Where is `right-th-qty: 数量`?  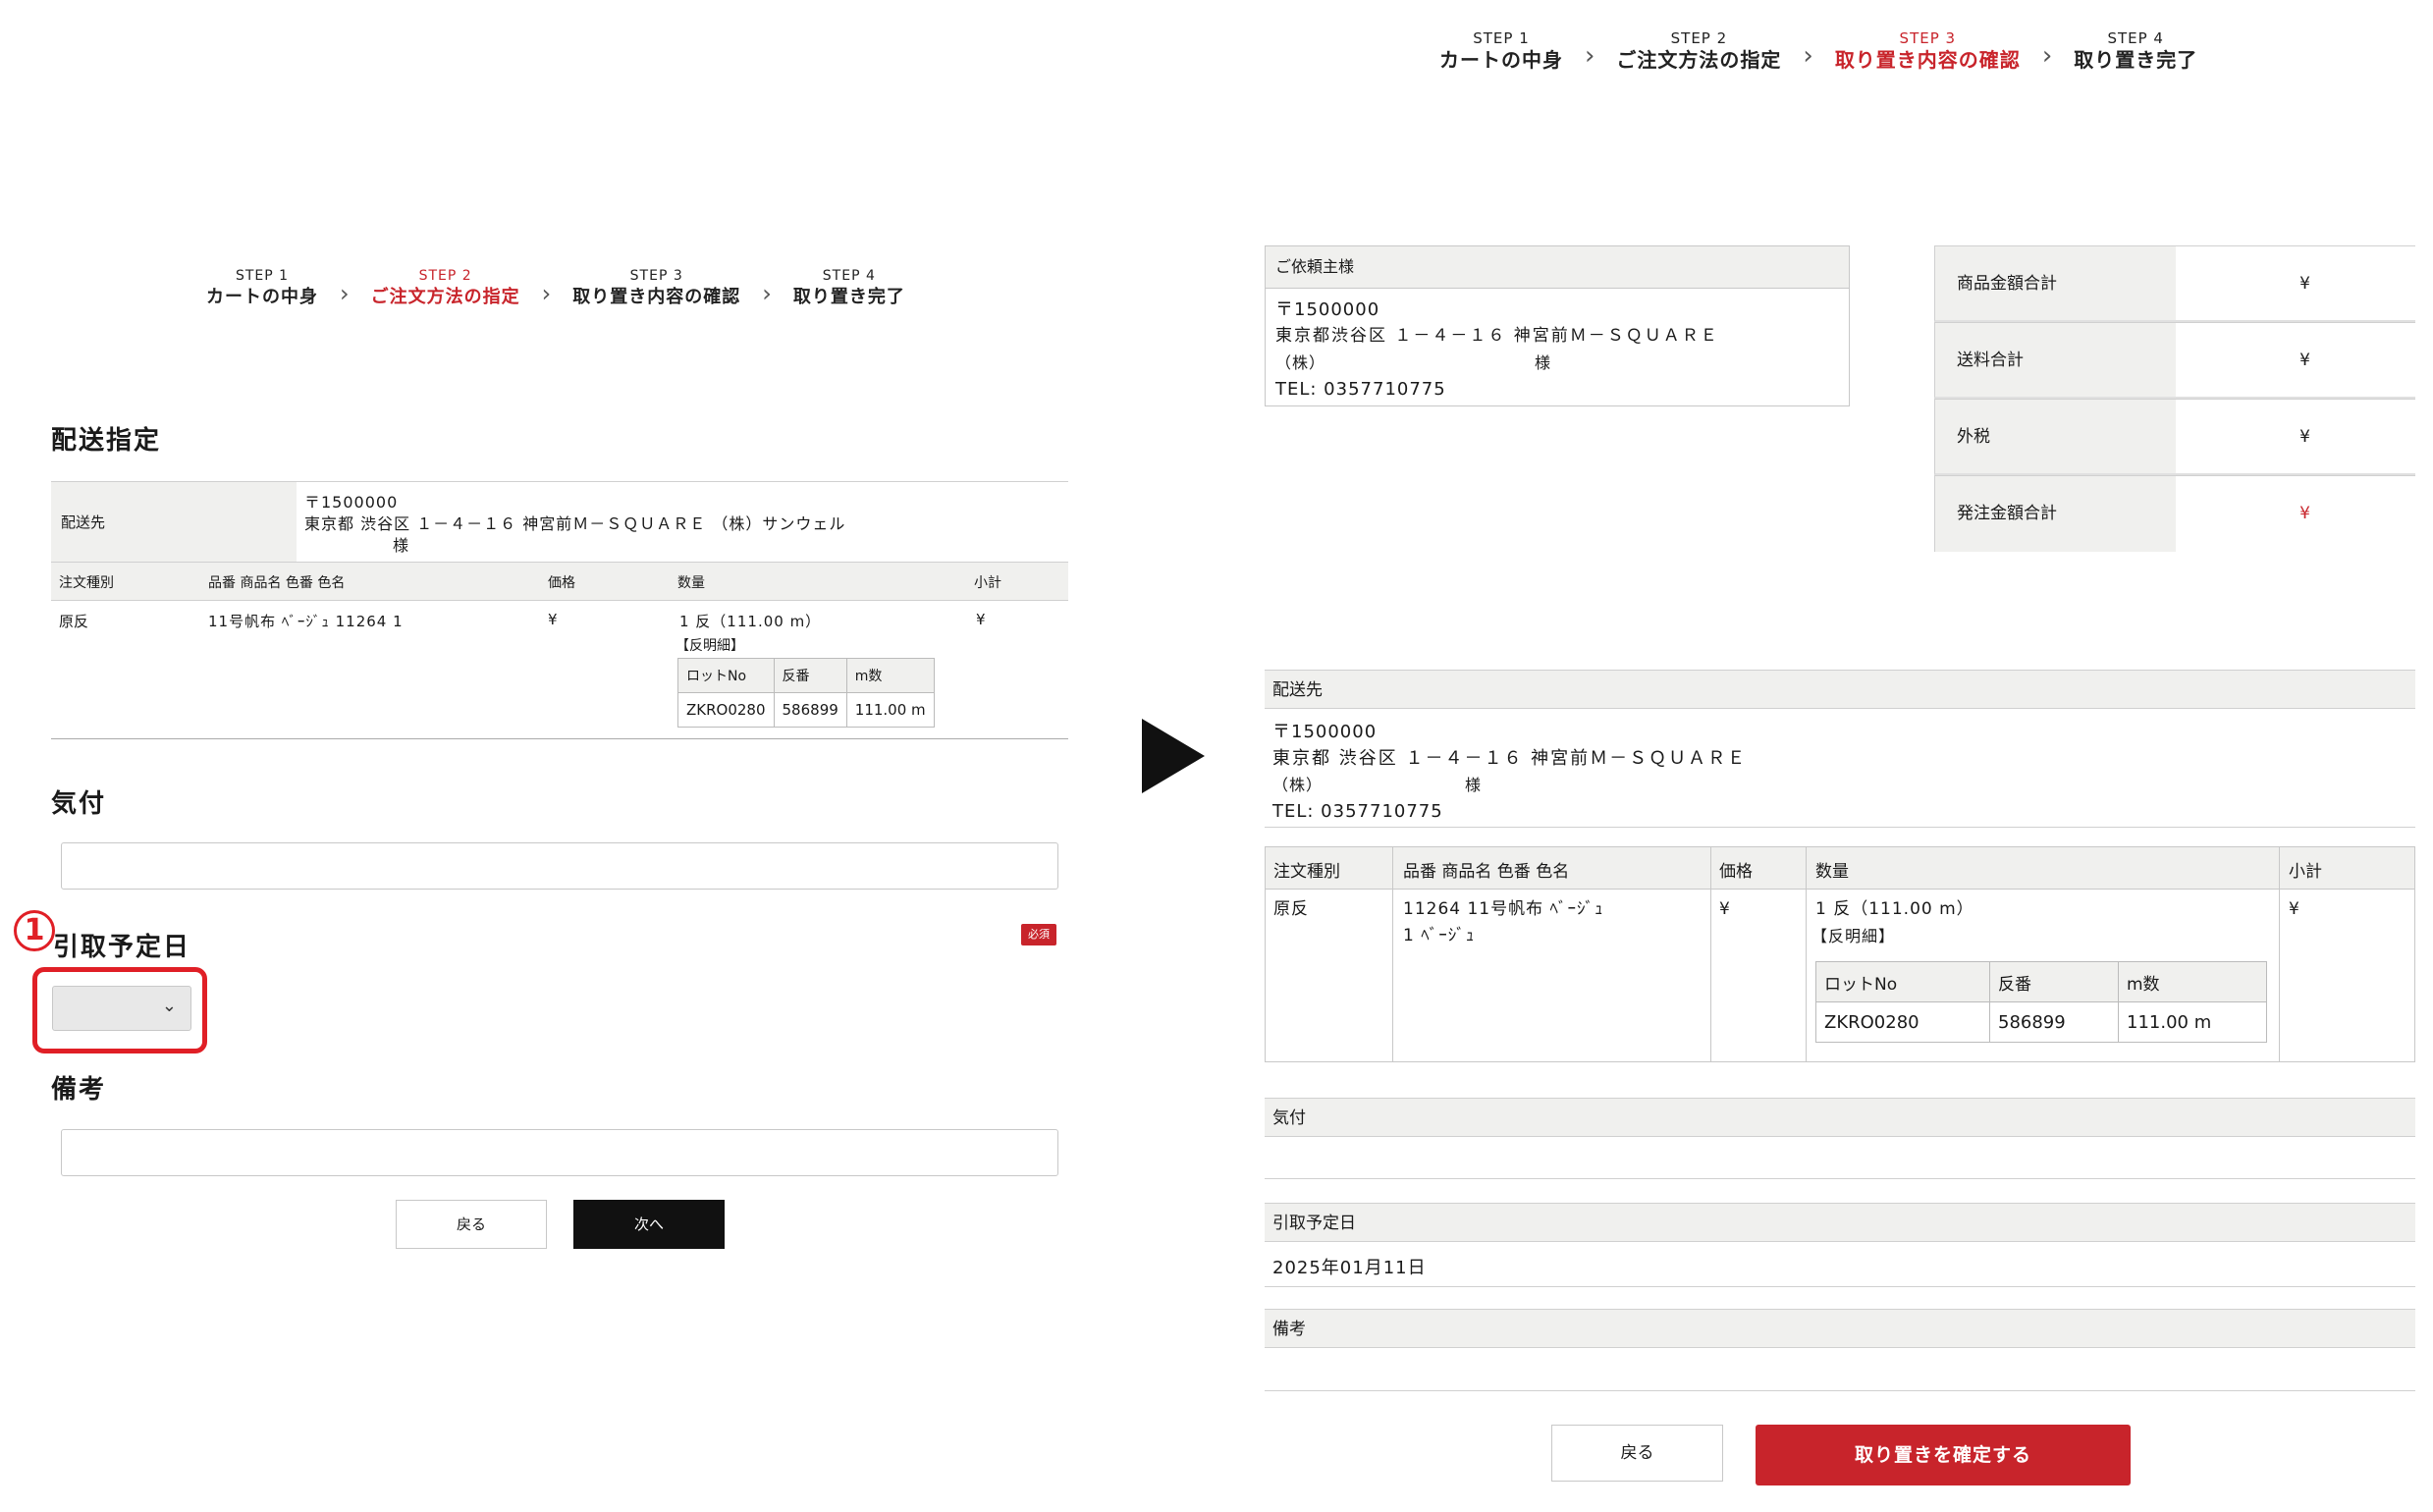
right-th-qty: 数量 is located at coordinates (1832, 872).